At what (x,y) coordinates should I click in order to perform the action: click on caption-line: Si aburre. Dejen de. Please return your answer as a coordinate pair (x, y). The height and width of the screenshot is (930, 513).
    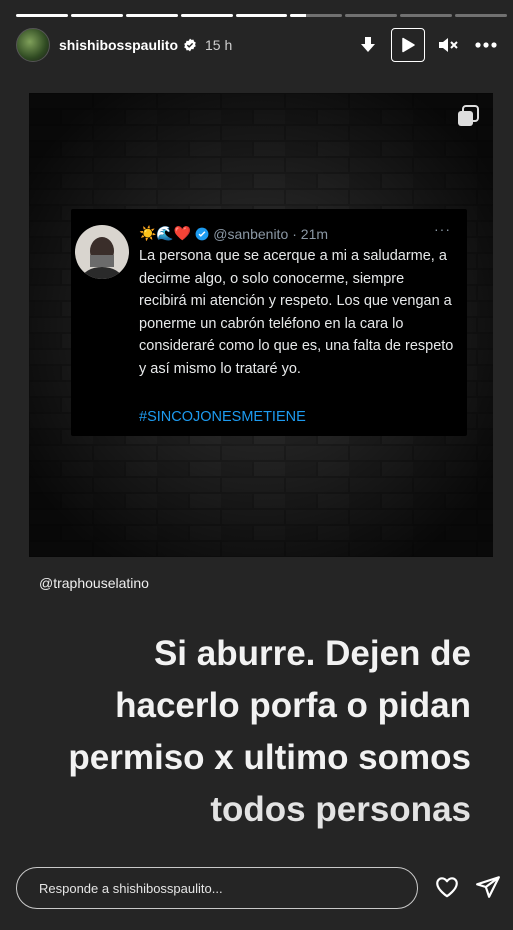
    Looking at the image, I should click on (312, 653).